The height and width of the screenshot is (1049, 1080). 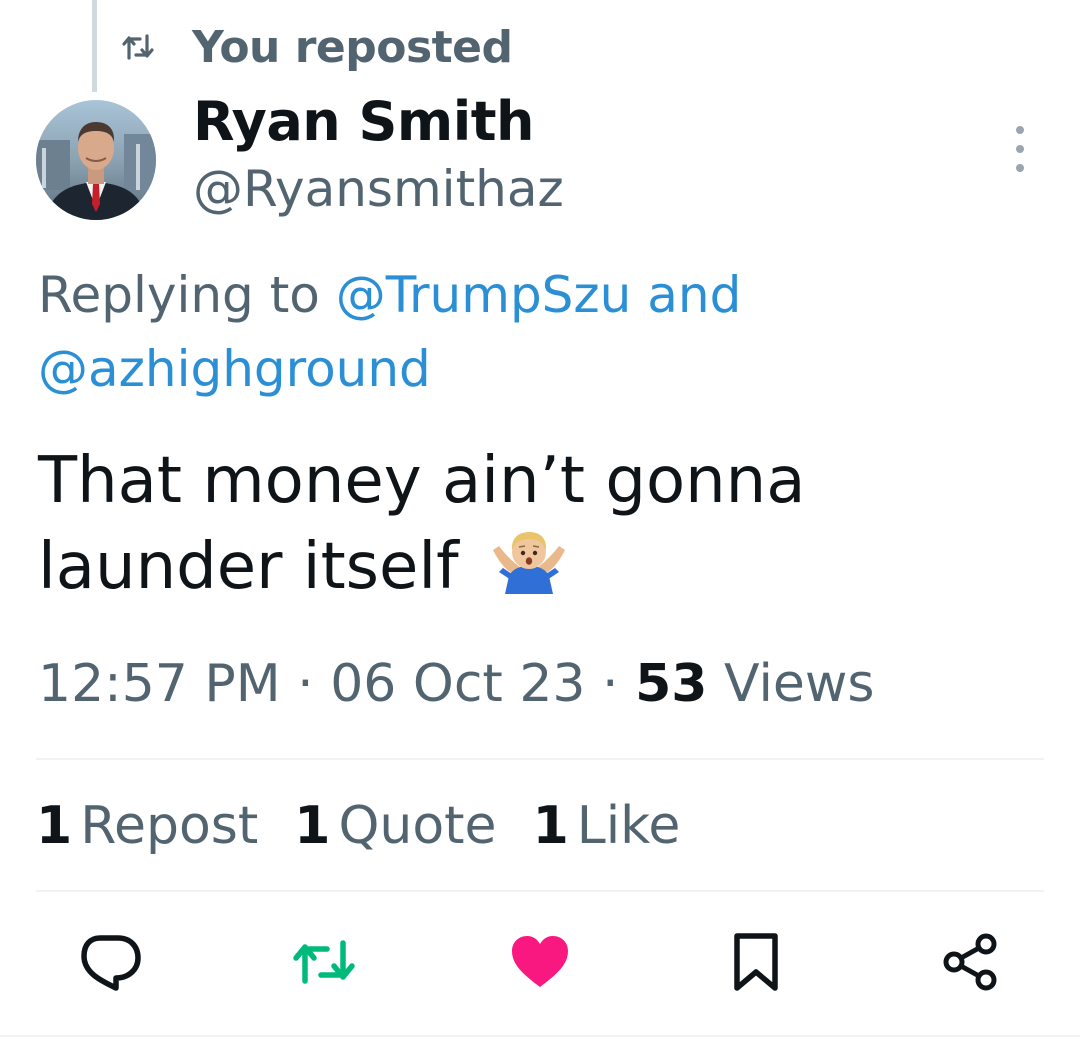 I want to click on reply-context: Replying to @TrumpSzu and @azhighground, so click(x=538, y=332).